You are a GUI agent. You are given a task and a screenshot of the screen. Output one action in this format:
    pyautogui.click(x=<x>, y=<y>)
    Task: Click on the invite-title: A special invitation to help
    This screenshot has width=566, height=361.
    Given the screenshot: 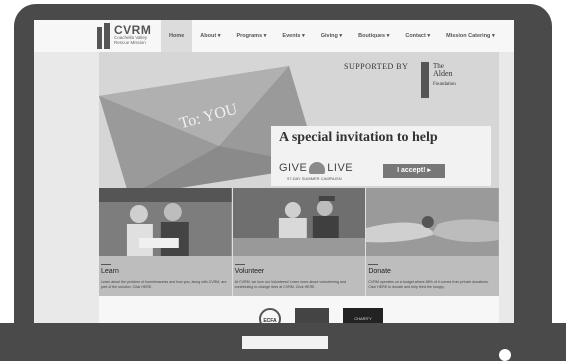 What is the action you would take?
    pyautogui.click(x=358, y=137)
    